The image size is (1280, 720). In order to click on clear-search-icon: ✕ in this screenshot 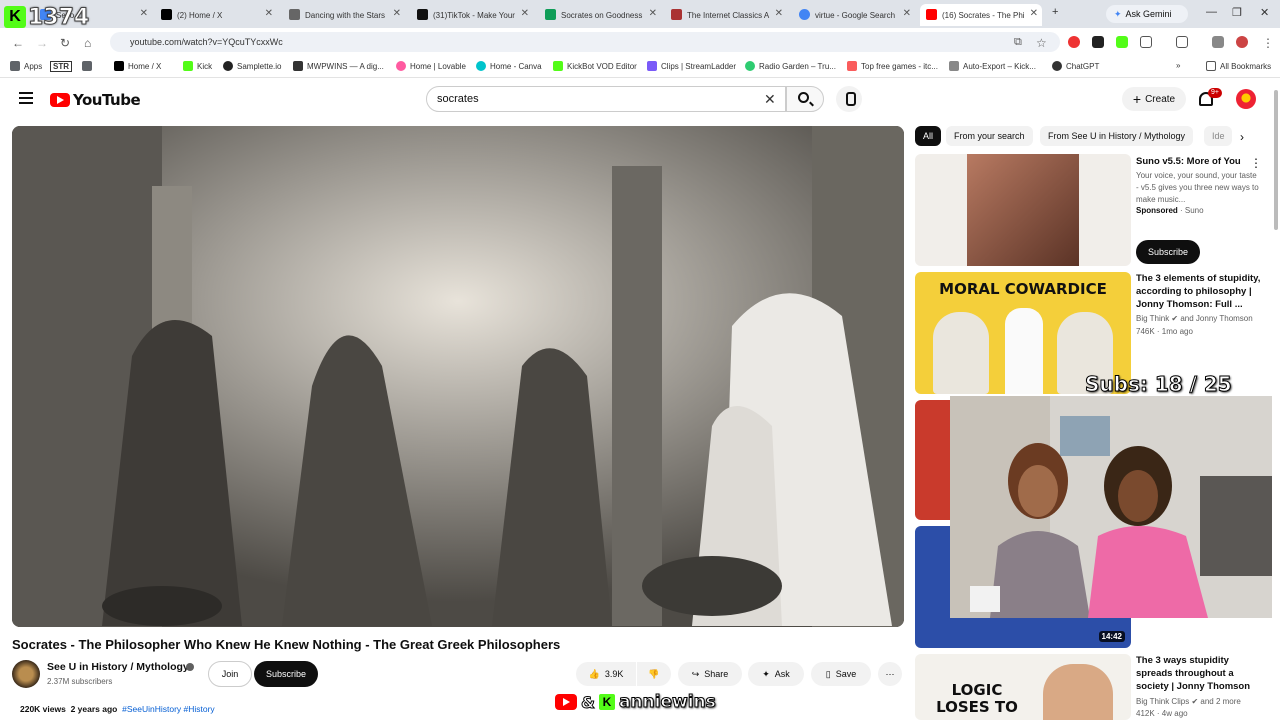, I will do `click(770, 99)`.